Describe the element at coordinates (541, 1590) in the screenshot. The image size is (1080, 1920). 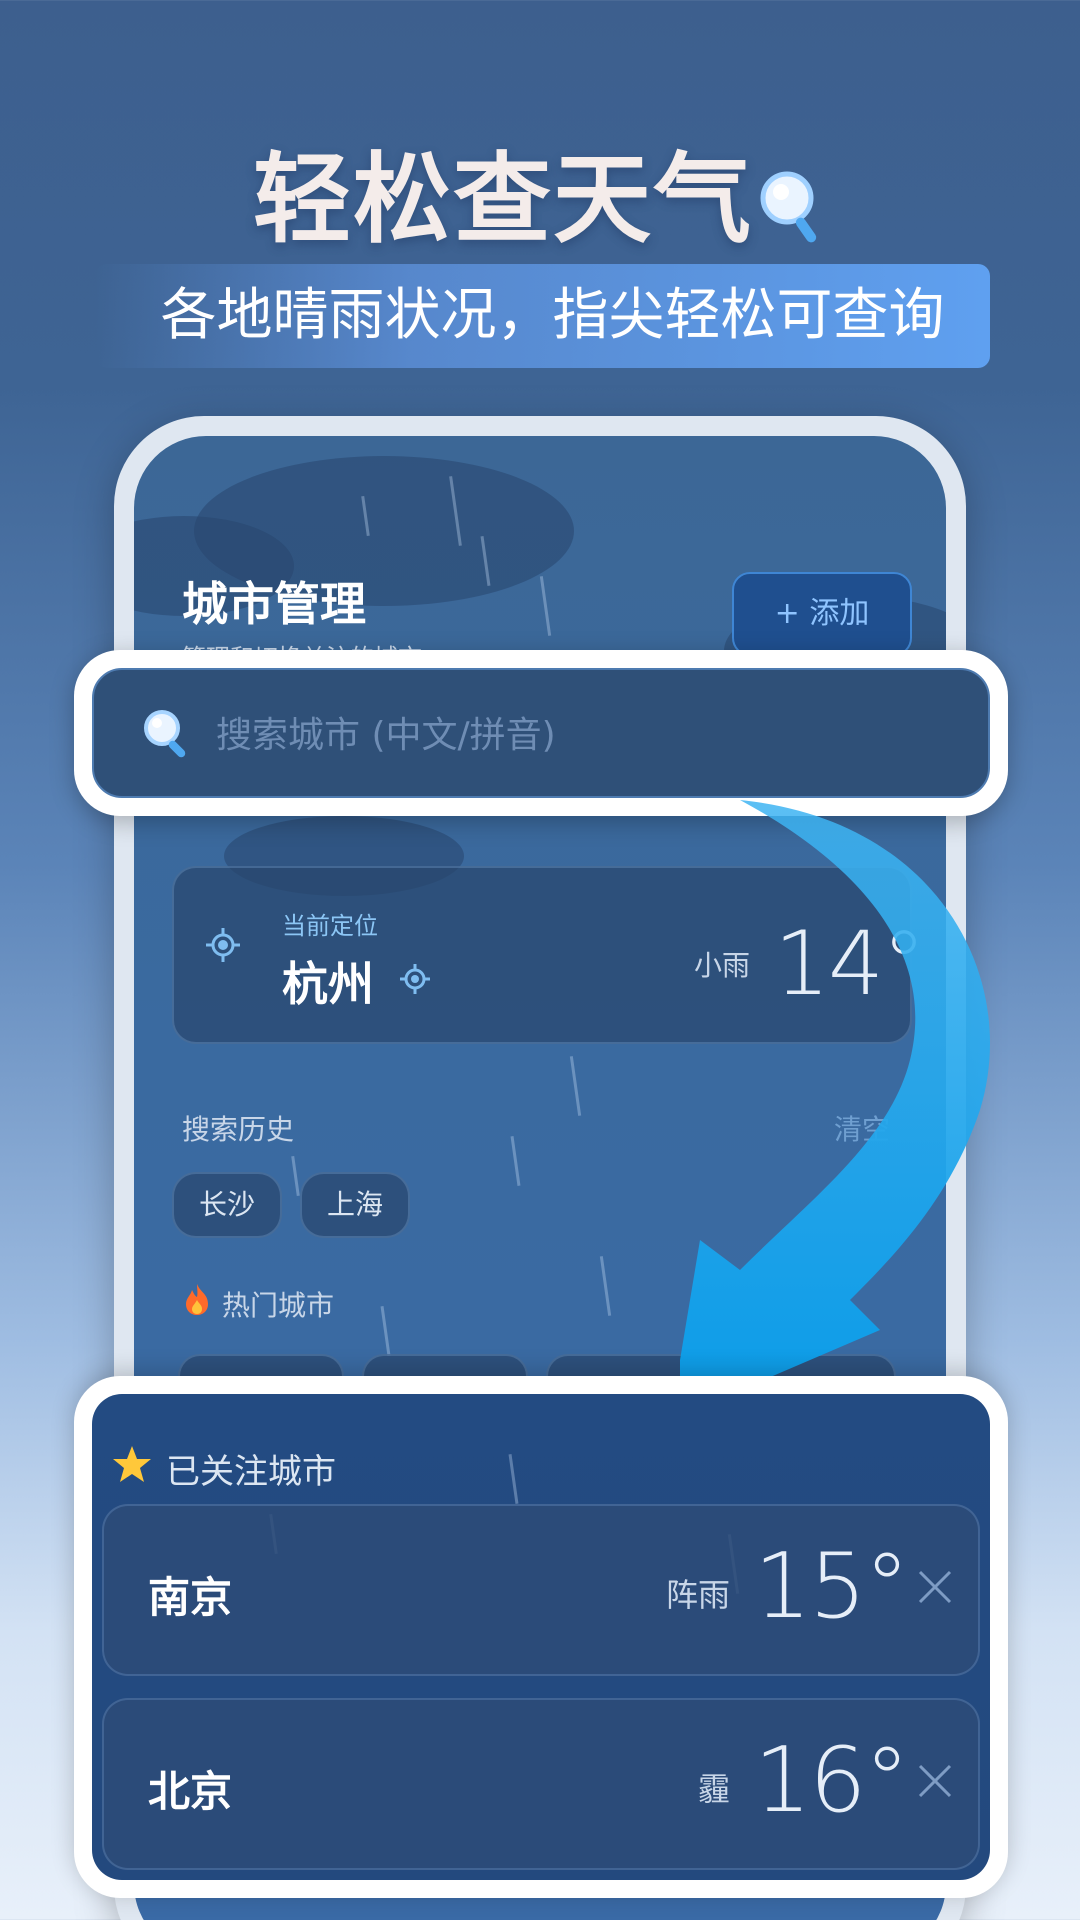
I see `followed-city-card: 南京 阵雨 15°` at that location.